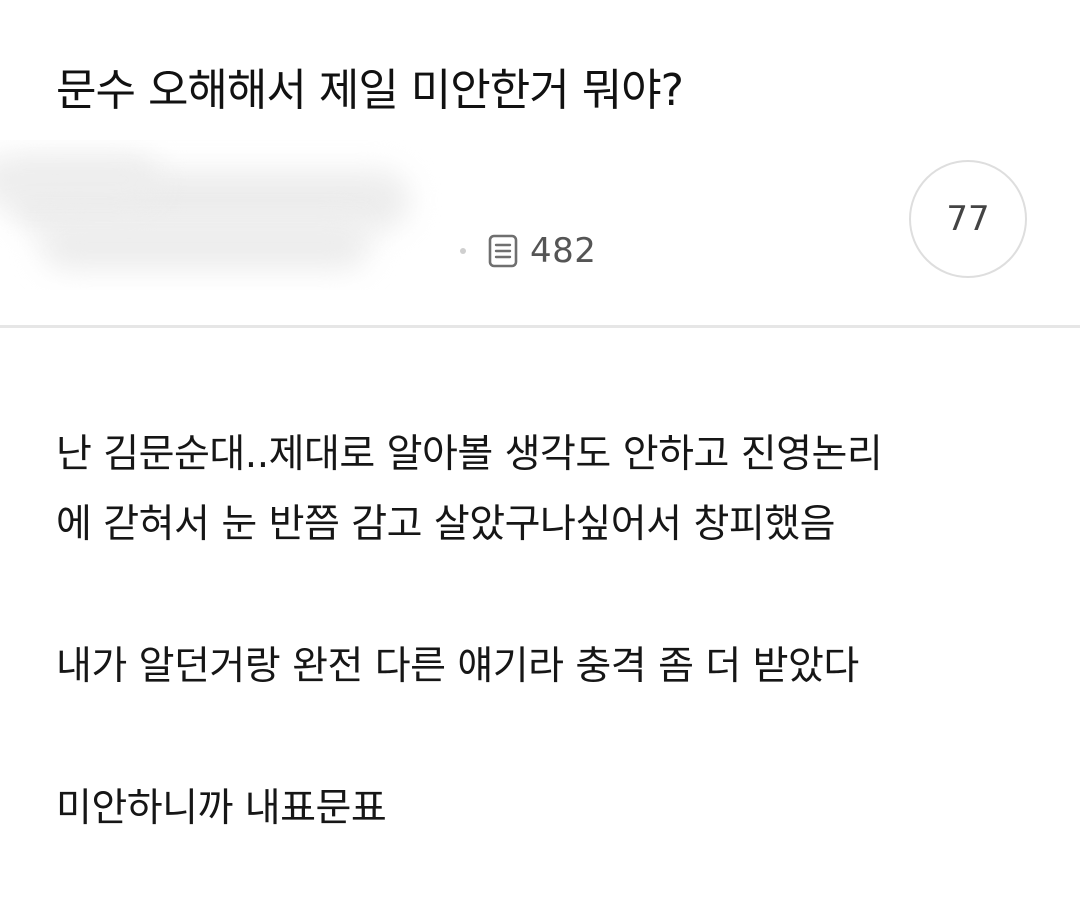 This screenshot has width=1080, height=902. Describe the element at coordinates (463, 251) in the screenshot. I see `meta-separator-dot` at that location.